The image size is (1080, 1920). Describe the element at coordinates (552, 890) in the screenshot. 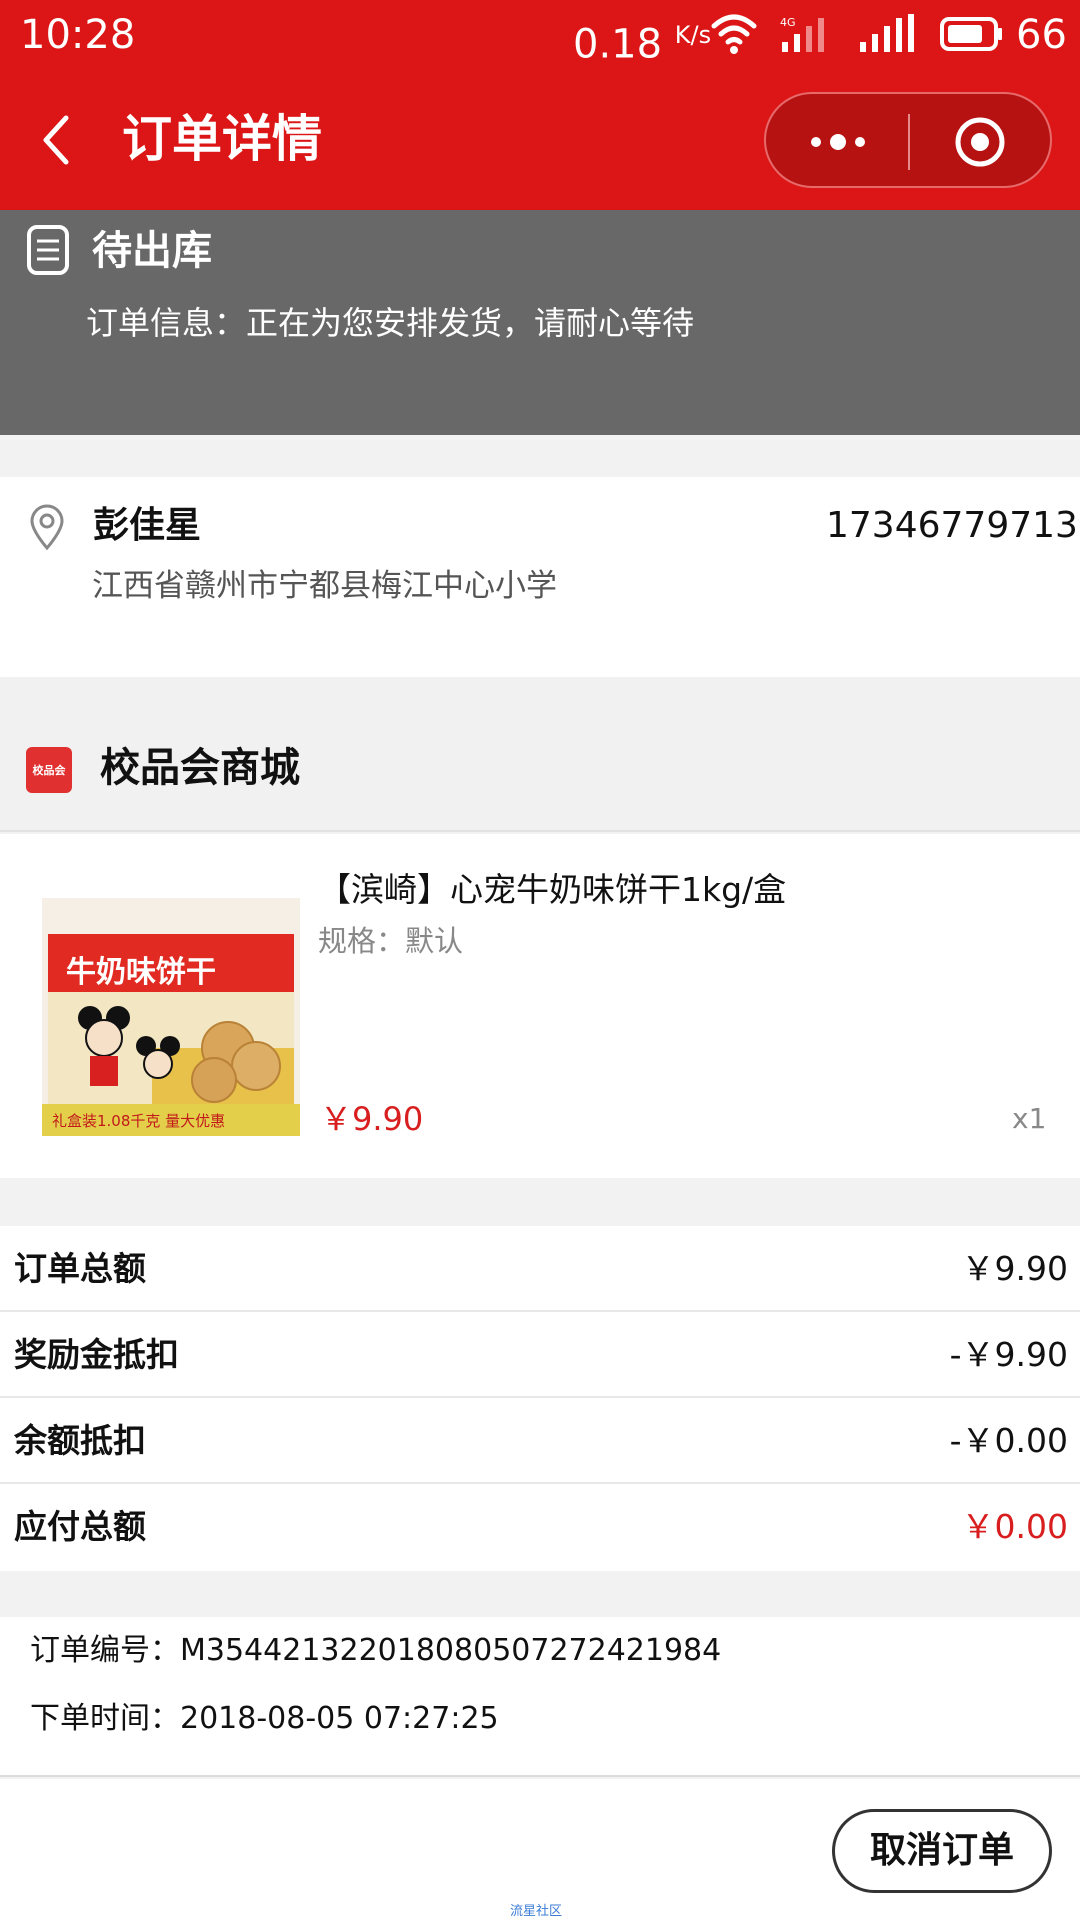

I see `product-title: 【滨崎】心宠牛奶味饼干1kg/盒` at that location.